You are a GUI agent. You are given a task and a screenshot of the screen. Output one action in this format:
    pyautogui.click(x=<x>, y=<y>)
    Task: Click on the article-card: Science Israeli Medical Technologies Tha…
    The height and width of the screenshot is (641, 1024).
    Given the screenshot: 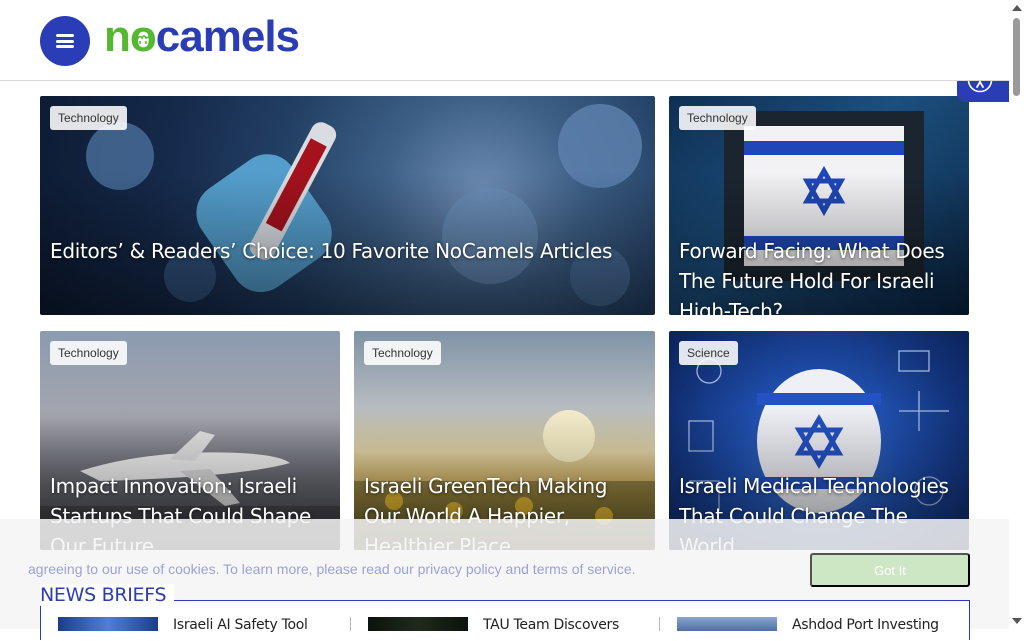 What is the action you would take?
    pyautogui.click(x=819, y=440)
    